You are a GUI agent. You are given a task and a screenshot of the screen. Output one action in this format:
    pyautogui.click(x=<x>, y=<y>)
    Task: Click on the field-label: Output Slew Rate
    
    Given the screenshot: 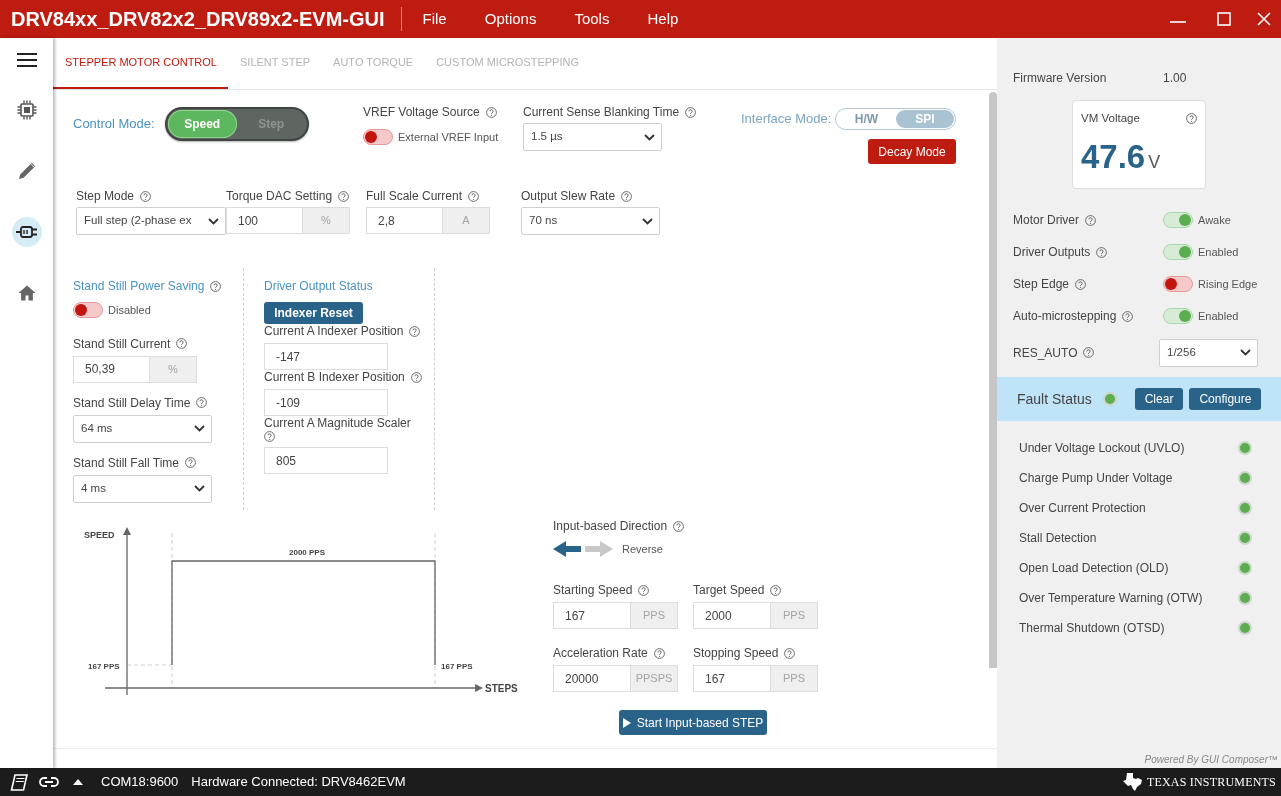 What is the action you would take?
    pyautogui.click(x=568, y=196)
    